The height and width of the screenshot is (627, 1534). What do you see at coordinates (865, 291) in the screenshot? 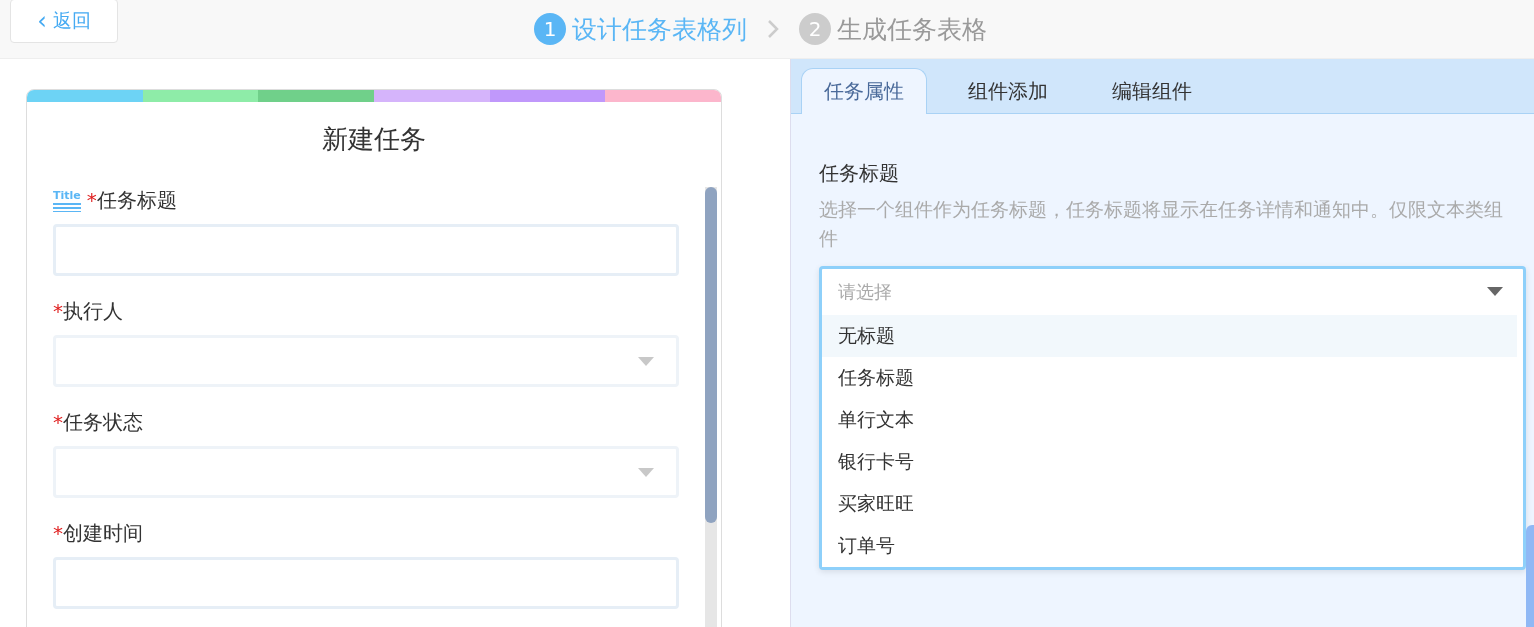
I see `placeholder-text: 请选择` at bounding box center [865, 291].